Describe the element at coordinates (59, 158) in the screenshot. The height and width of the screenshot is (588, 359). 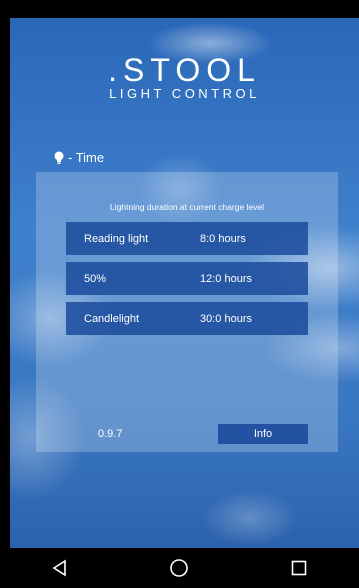
I see `lightbulb-icon` at that location.